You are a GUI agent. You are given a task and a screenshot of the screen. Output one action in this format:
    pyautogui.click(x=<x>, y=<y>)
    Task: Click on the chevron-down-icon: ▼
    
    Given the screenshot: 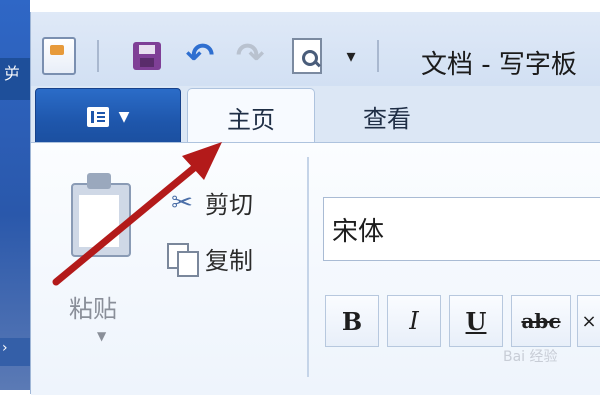 What is the action you would take?
    pyautogui.click(x=124, y=117)
    